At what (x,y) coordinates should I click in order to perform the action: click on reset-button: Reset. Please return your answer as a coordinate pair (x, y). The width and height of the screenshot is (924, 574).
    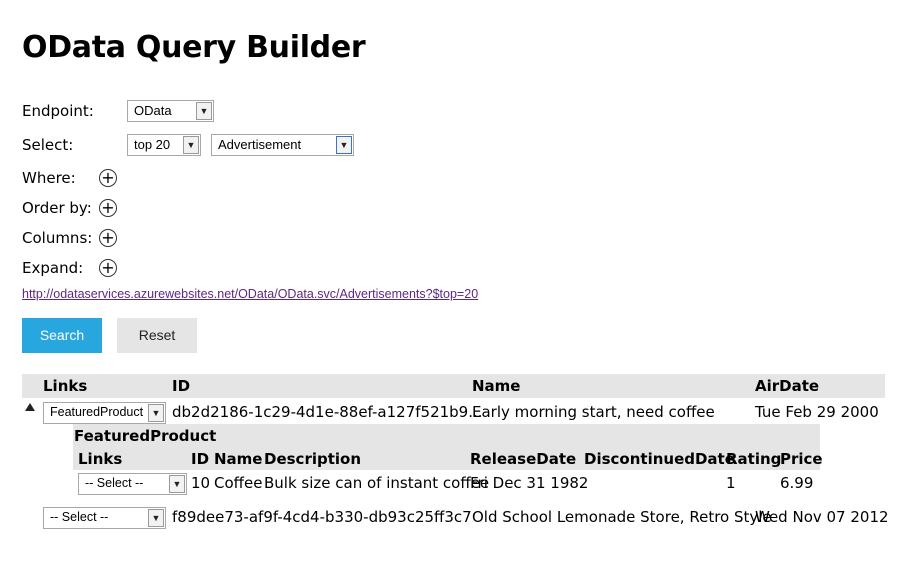
    Looking at the image, I should click on (157, 335).